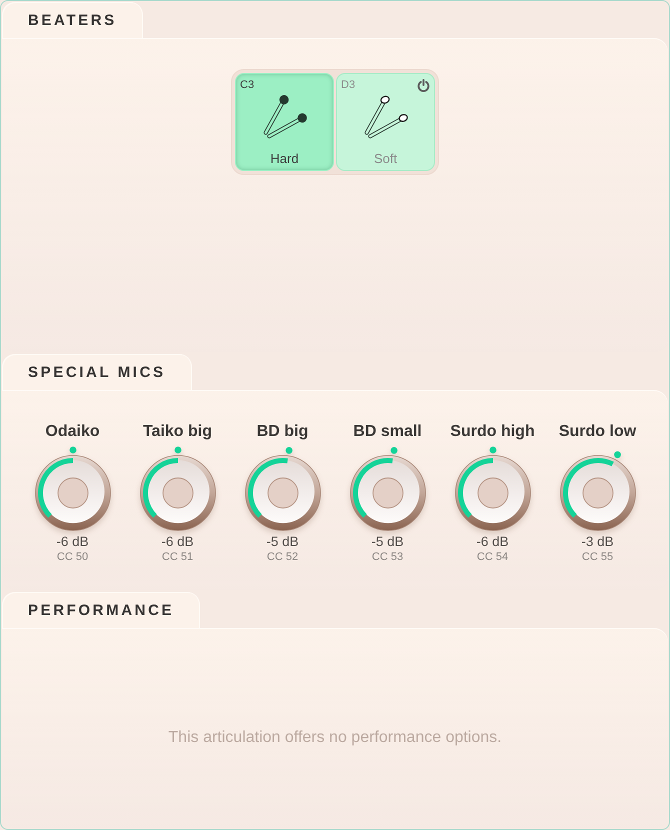  I want to click on cc-label: CC 50, so click(72, 557).